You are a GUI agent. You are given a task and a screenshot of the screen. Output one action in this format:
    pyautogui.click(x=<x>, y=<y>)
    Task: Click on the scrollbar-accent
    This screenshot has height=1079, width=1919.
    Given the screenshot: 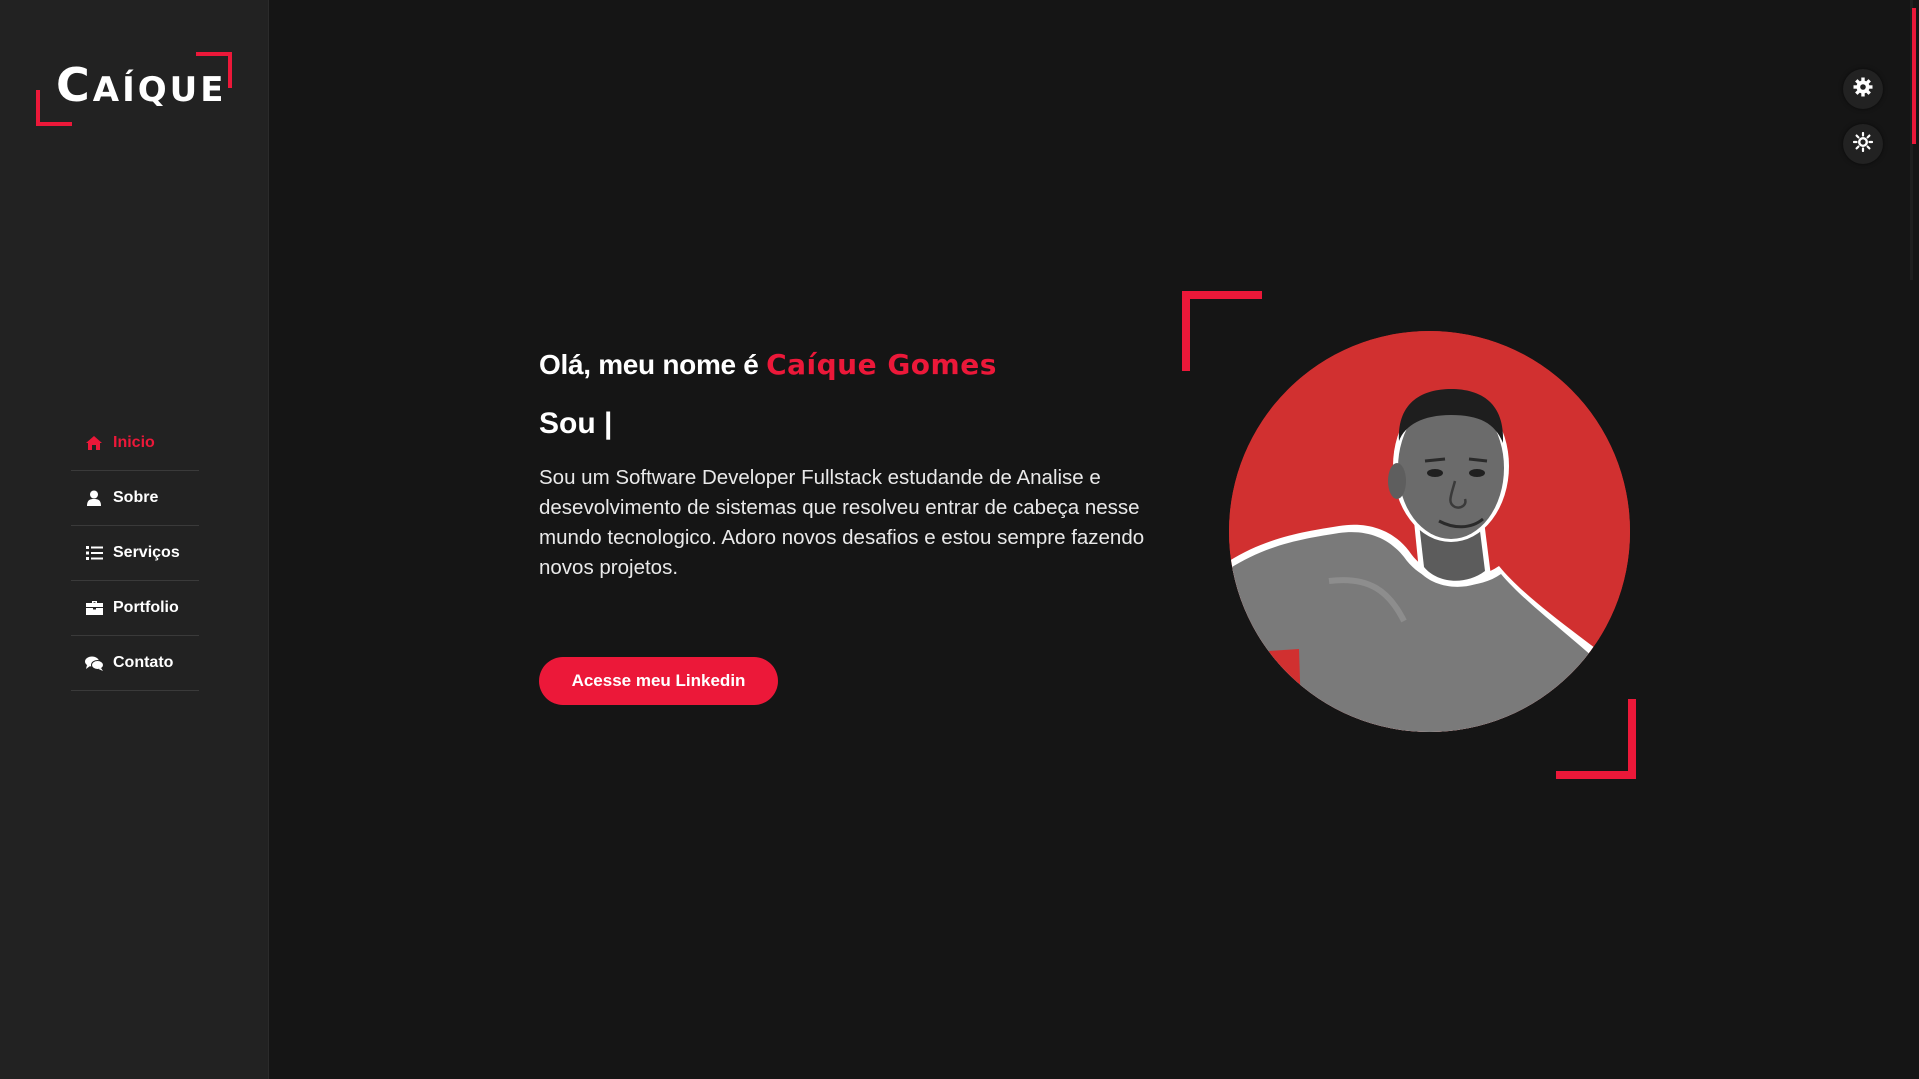 What is the action you would take?
    pyautogui.click(x=1914, y=76)
    